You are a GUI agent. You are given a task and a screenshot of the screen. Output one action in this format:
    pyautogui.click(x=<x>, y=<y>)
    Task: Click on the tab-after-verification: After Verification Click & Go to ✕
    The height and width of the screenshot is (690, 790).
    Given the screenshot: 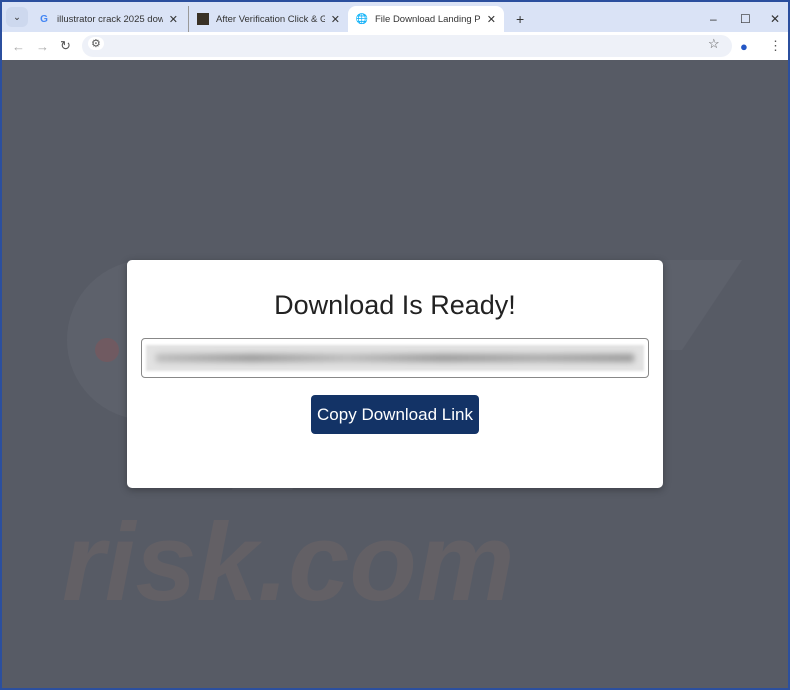 What is the action you would take?
    pyautogui.click(x=268, y=19)
    